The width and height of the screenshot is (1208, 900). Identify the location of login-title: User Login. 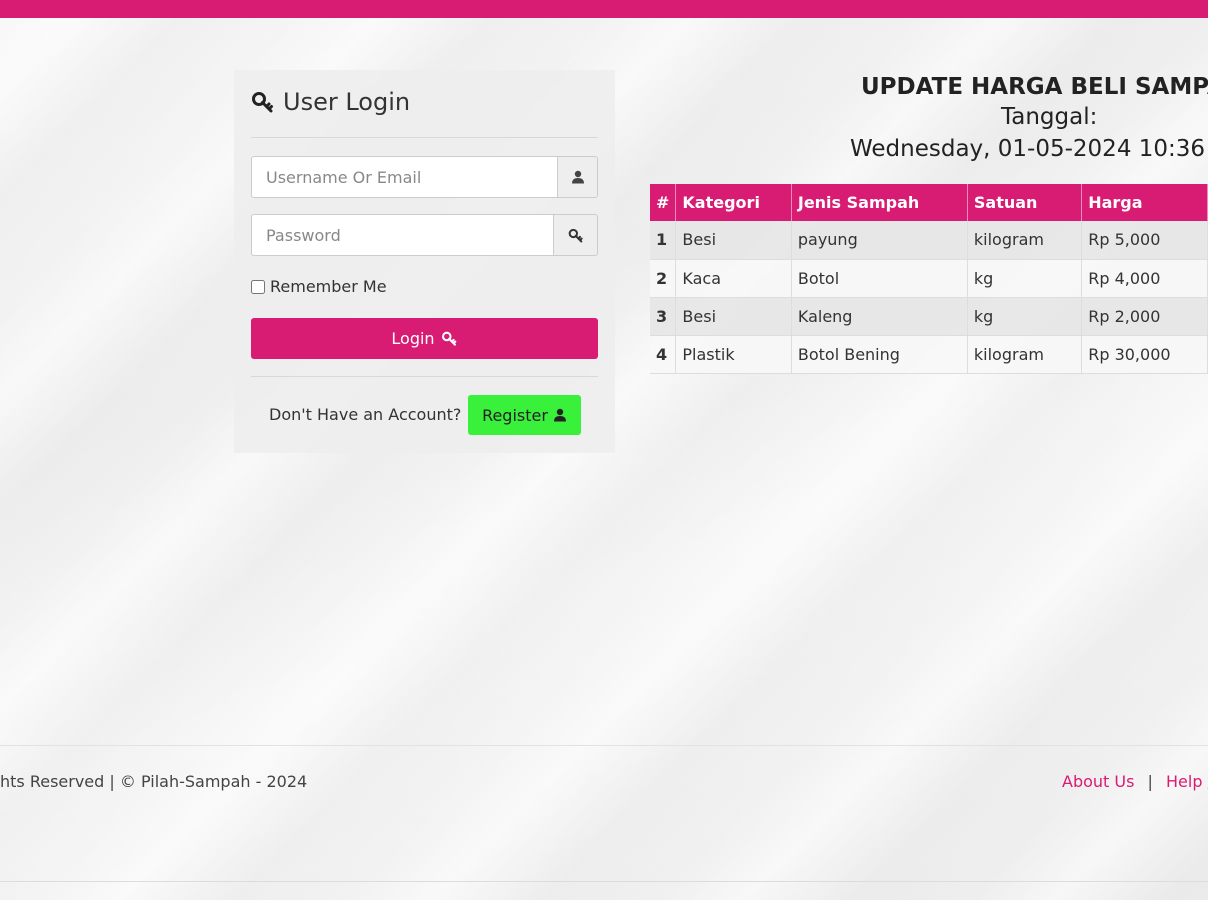
(330, 102).